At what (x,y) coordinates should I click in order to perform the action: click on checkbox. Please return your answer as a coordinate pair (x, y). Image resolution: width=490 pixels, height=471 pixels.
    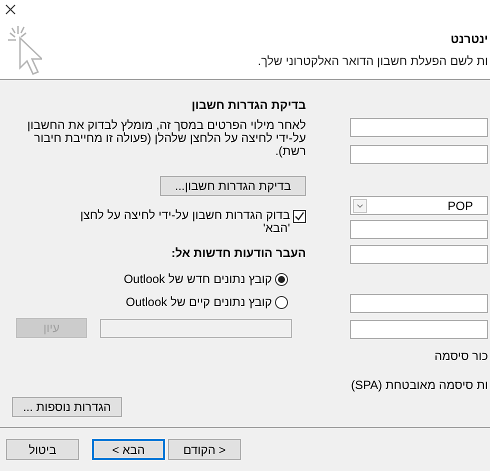
    Looking at the image, I should click on (299, 216).